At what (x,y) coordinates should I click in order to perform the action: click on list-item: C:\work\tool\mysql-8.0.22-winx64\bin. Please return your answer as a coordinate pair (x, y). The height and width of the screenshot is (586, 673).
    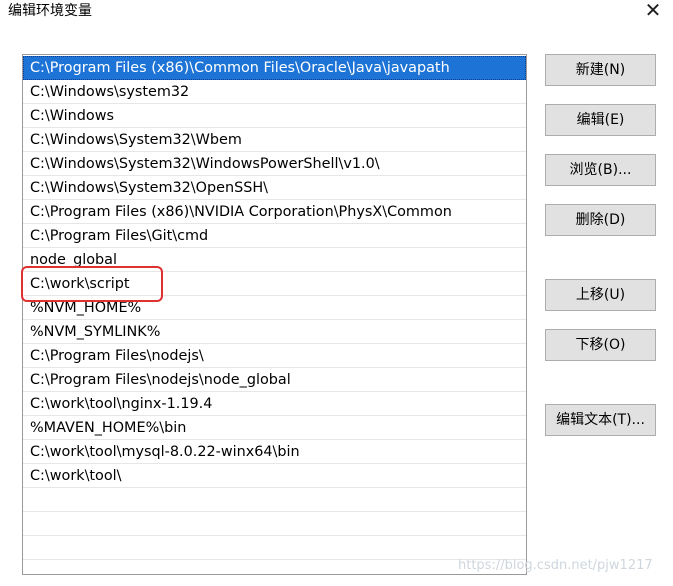
    Looking at the image, I should click on (274, 452).